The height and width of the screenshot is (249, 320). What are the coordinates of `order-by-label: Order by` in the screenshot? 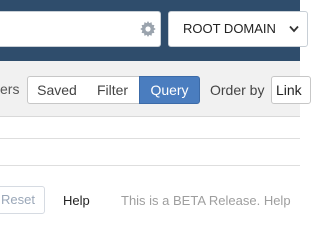 It's located at (237, 90).